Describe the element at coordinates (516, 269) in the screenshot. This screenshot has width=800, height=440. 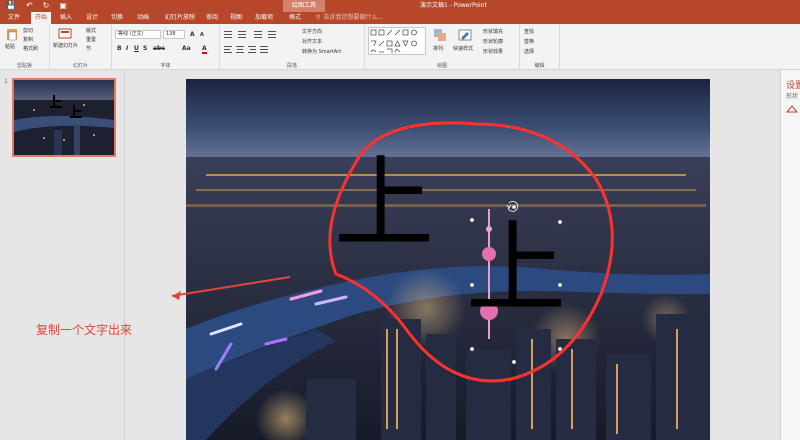
I see `slide-textbox-2: 上` at that location.